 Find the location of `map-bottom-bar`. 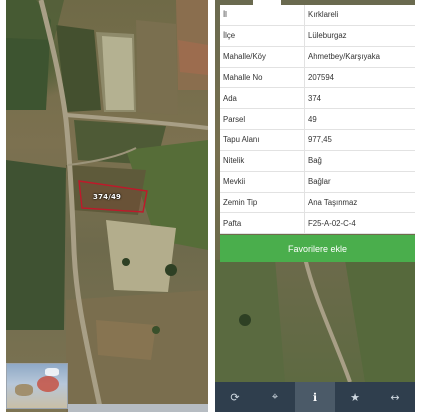

map-bottom-bar is located at coordinates (138, 408).